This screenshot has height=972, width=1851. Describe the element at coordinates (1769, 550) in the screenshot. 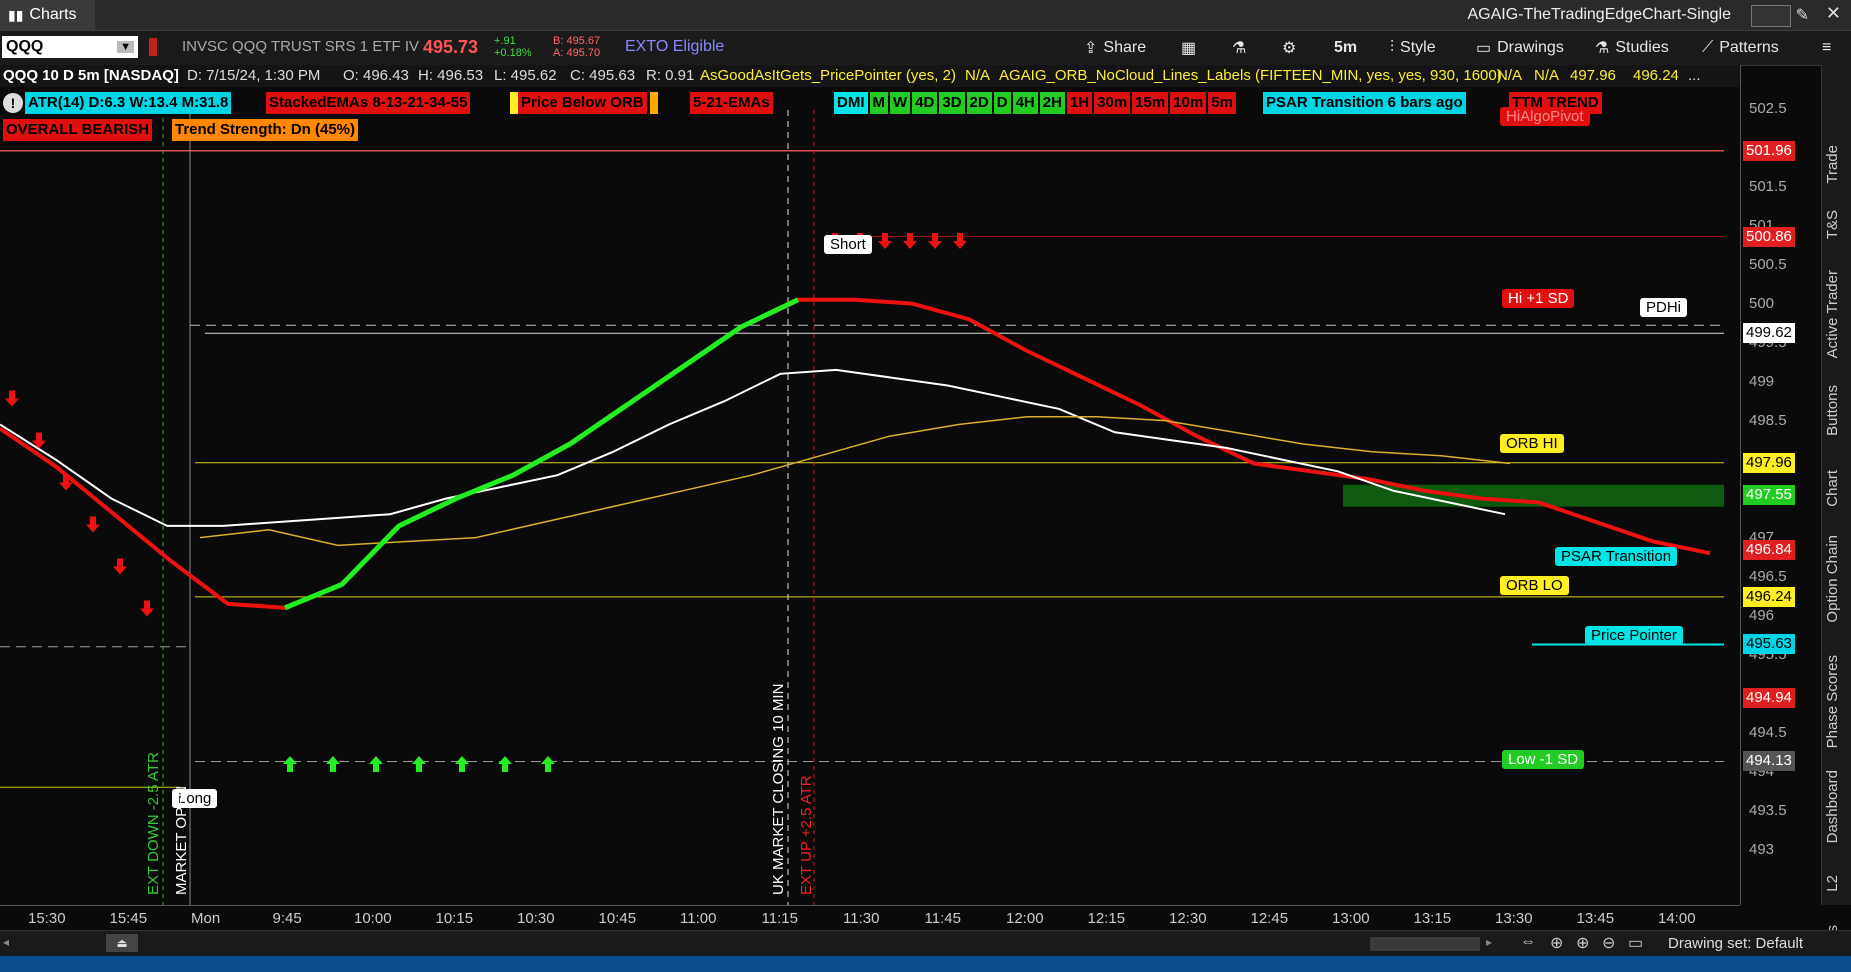

I see `price-tag: 496.84` at that location.